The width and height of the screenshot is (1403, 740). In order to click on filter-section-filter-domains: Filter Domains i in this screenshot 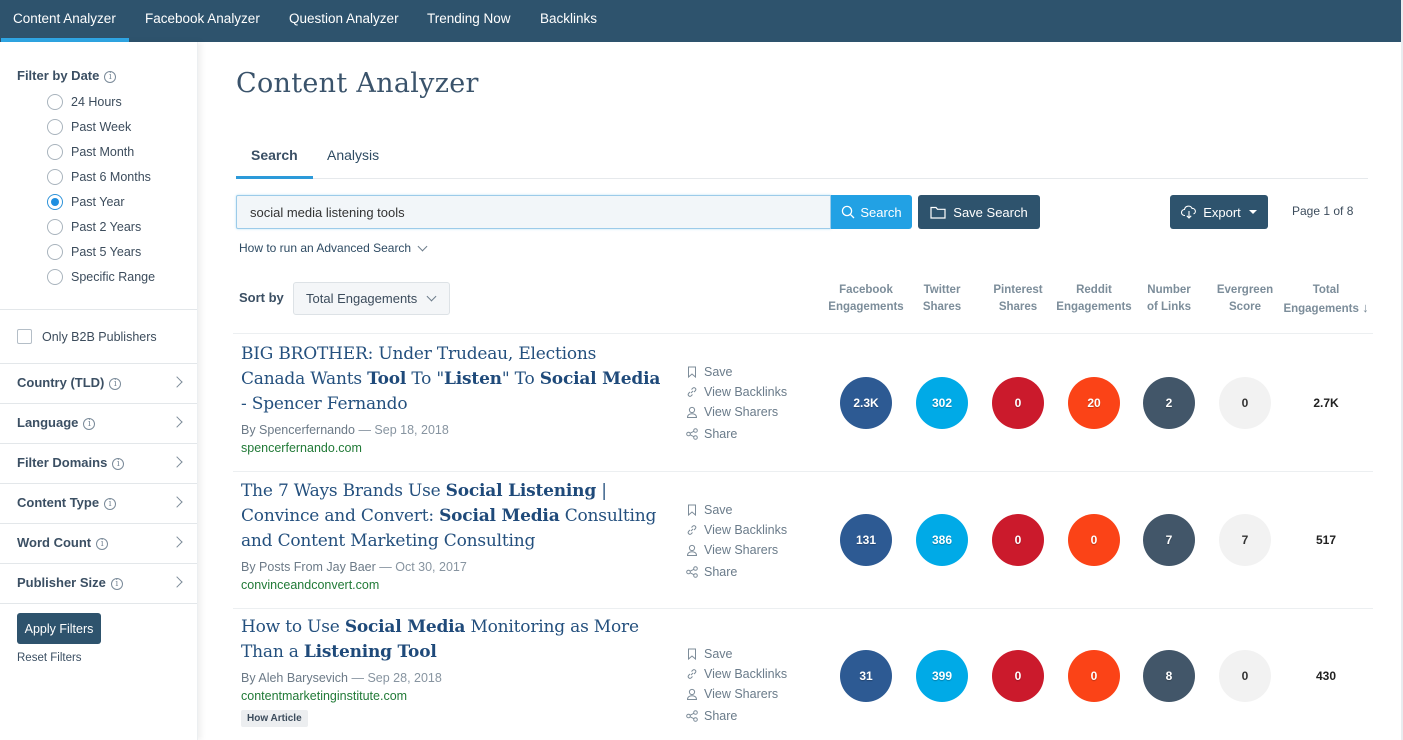, I will do `click(98, 463)`.